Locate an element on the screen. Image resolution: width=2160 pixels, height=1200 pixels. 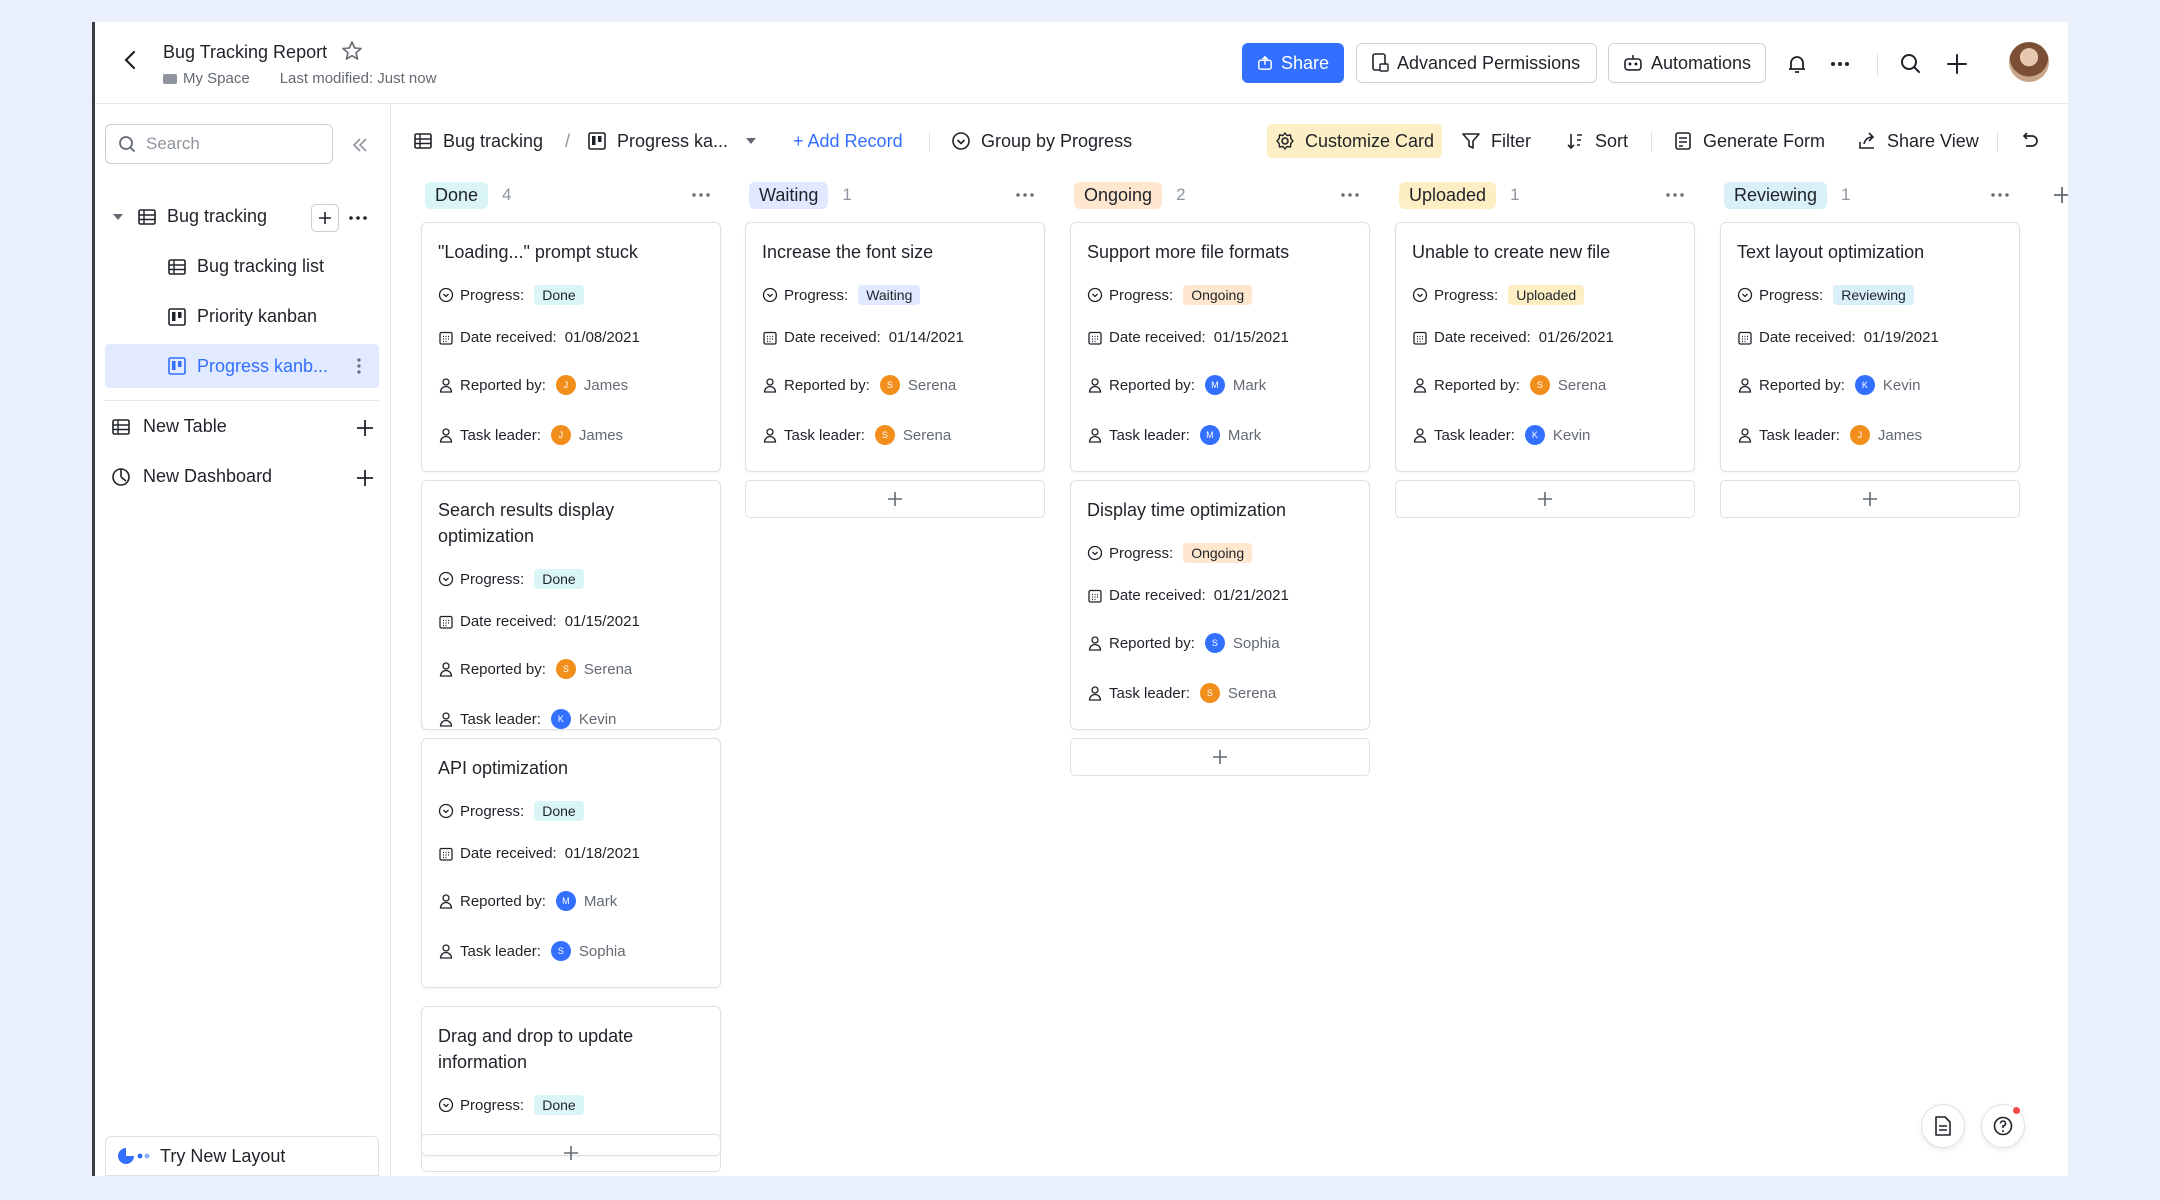
share-button: Share is located at coordinates (1293, 63).